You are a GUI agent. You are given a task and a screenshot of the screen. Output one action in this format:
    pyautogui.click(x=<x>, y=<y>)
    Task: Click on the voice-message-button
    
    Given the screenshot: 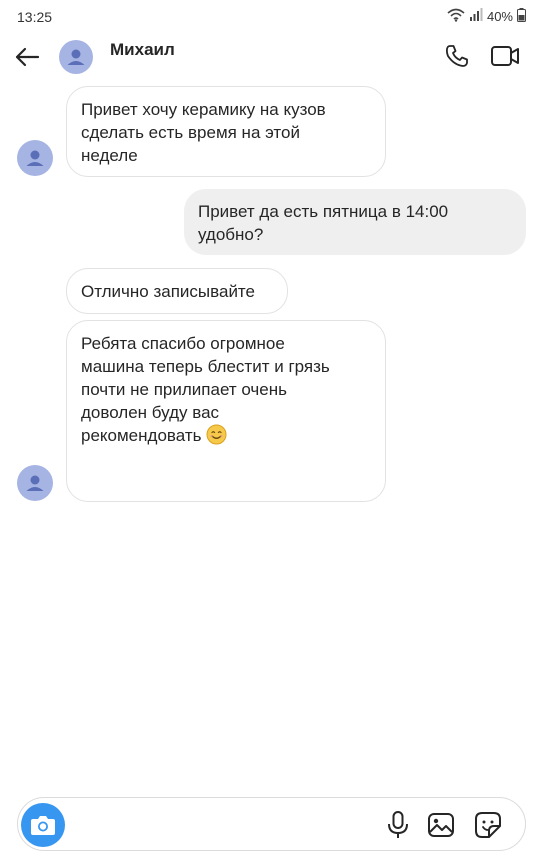 What is the action you would take?
    pyautogui.click(x=398, y=825)
    